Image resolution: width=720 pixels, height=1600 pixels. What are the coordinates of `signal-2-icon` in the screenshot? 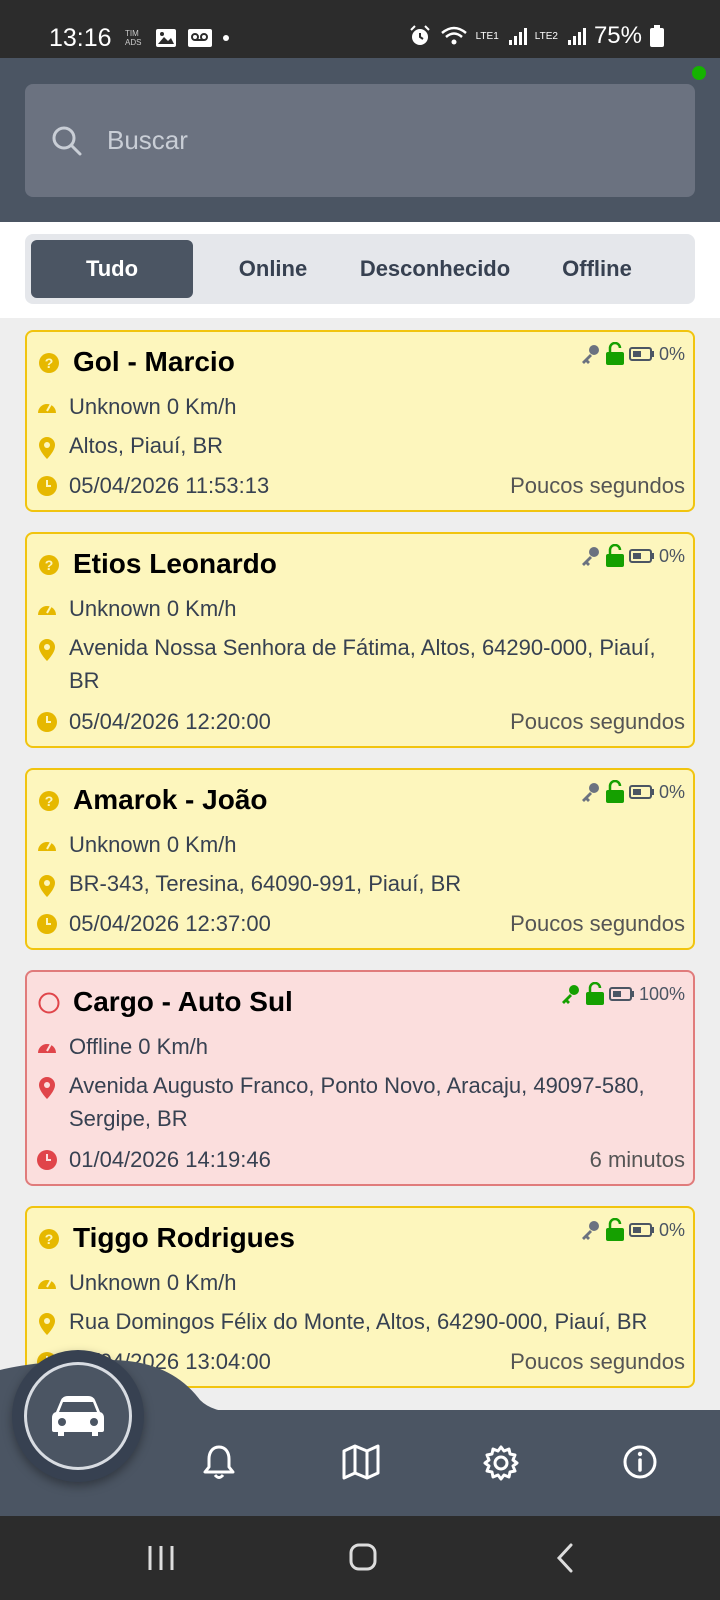 It's located at (576, 36).